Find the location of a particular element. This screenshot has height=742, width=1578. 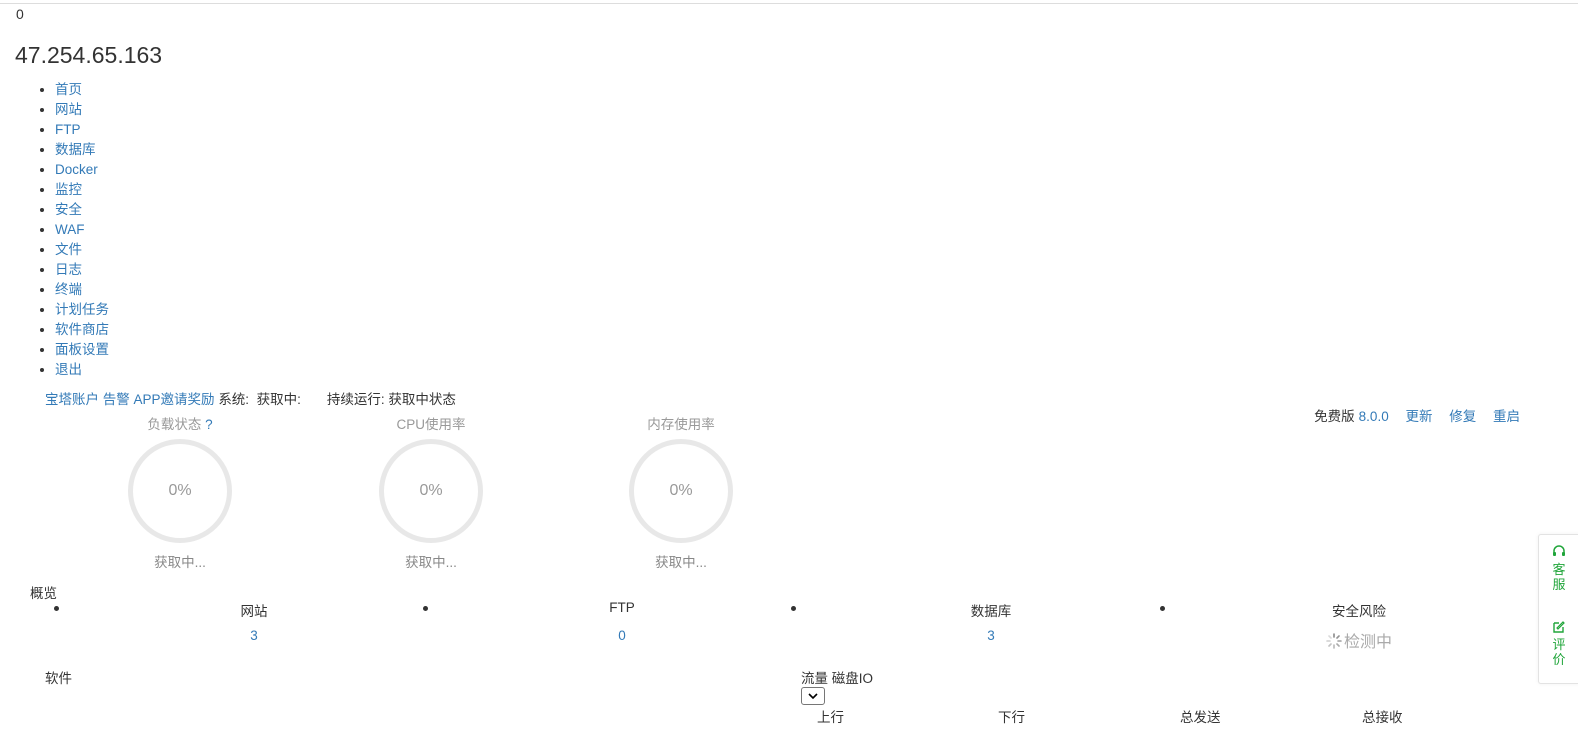

nav-item-security: 安全 is located at coordinates (82, 209).